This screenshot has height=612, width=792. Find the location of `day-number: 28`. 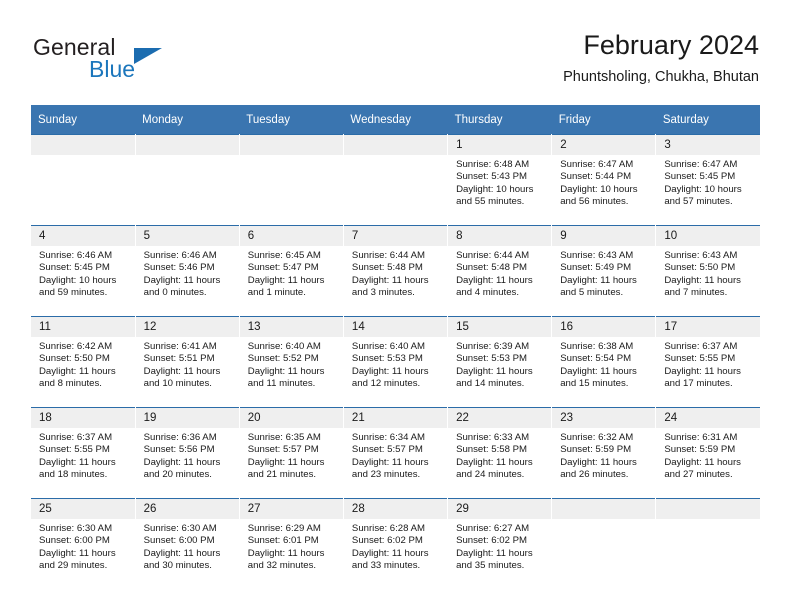

day-number: 28 is located at coordinates (395, 509).